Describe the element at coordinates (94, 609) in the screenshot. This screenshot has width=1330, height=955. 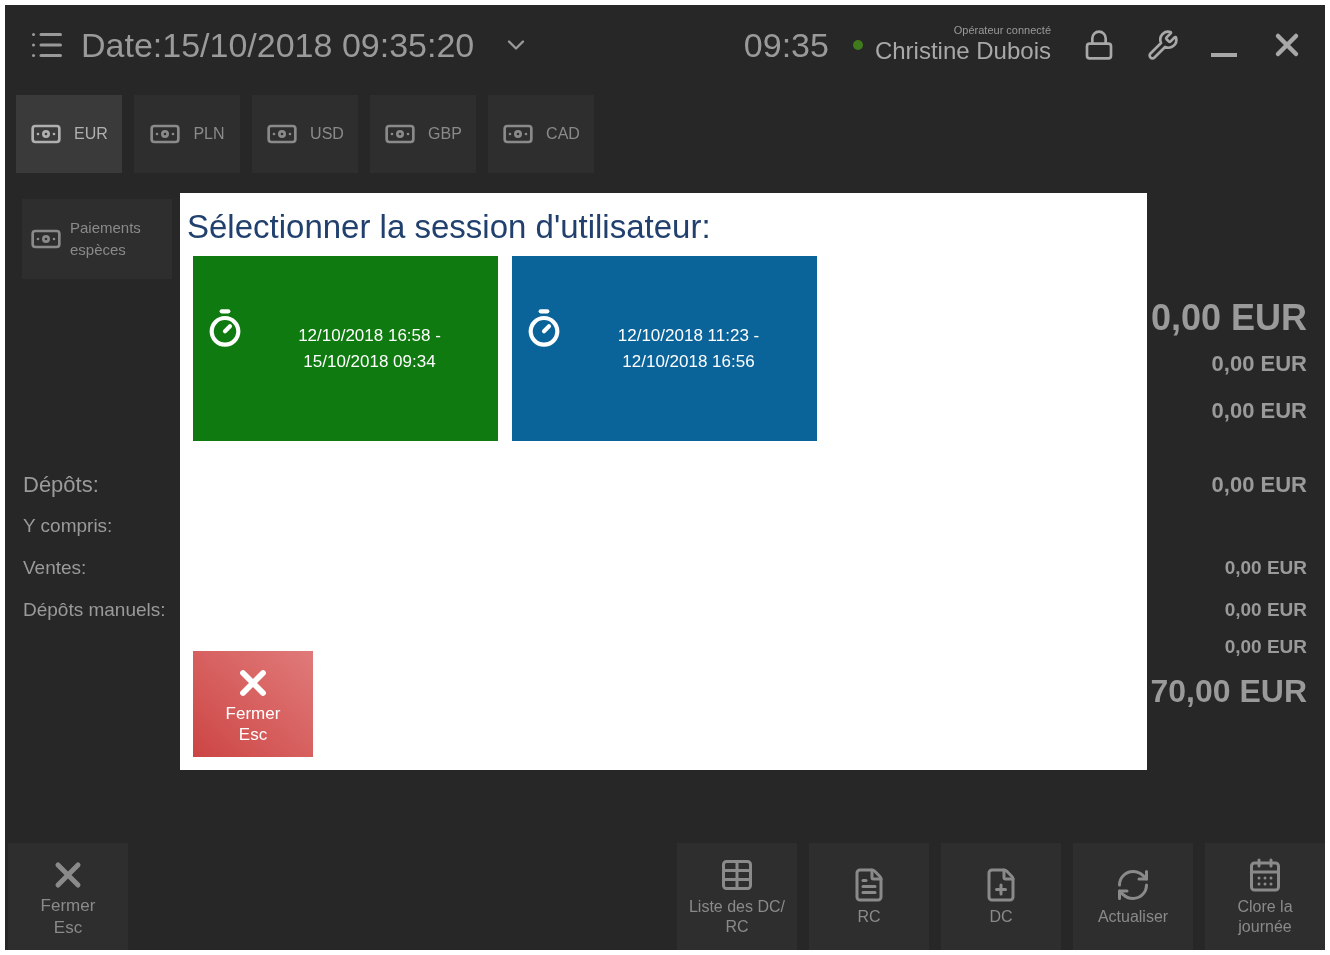
I see `summary-label: Dépôts manuels:` at that location.